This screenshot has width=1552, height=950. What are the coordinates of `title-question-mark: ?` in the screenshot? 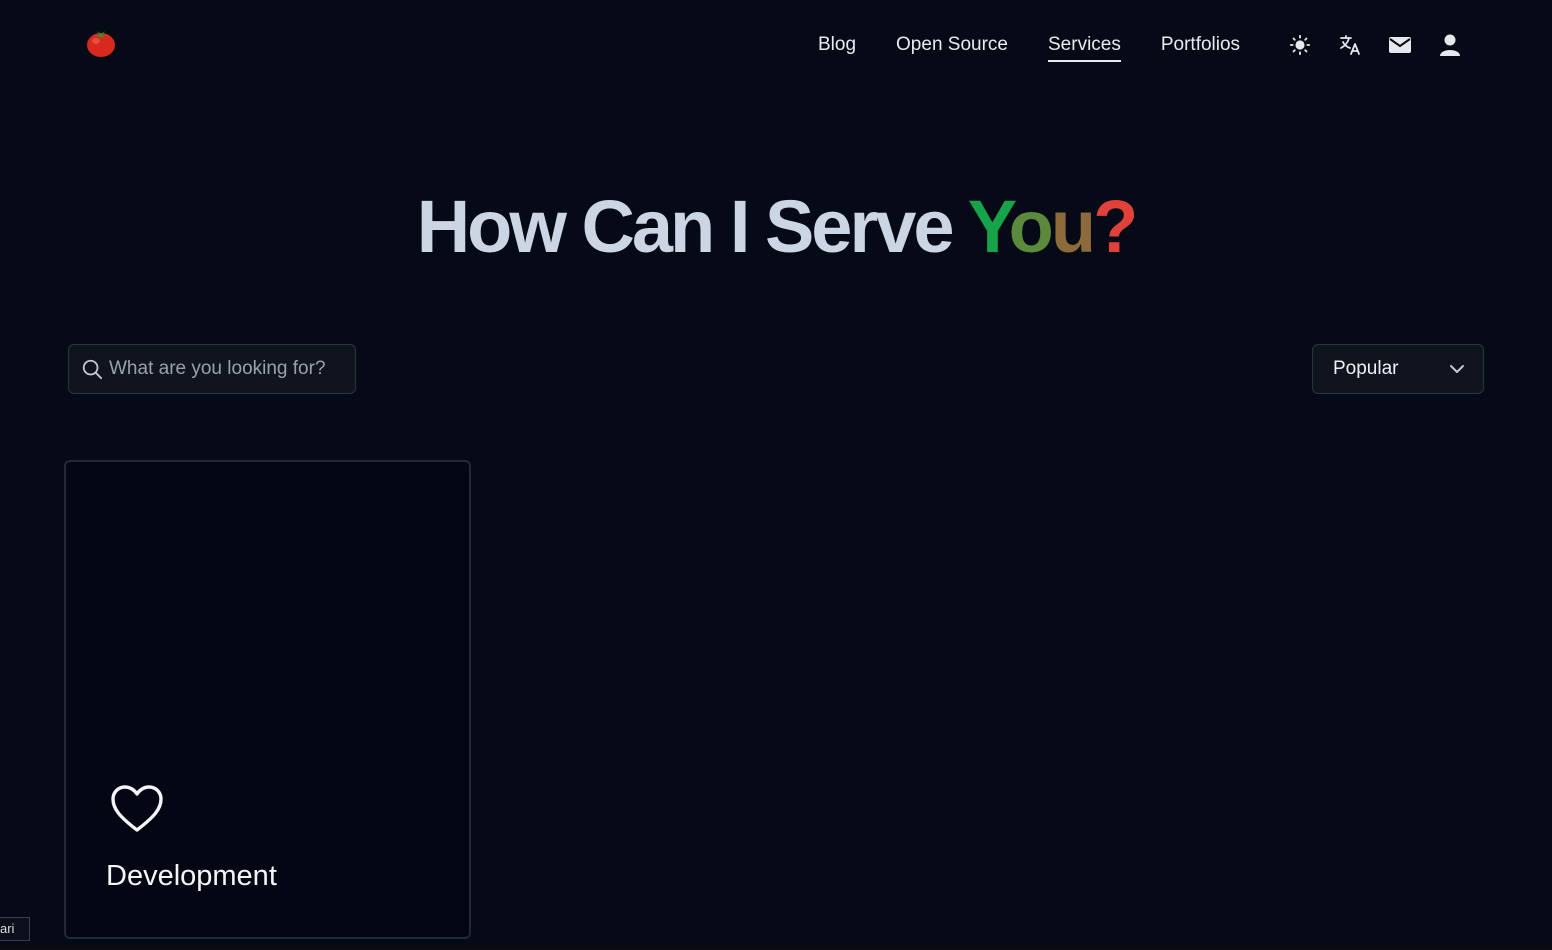 It's located at (1115, 226).